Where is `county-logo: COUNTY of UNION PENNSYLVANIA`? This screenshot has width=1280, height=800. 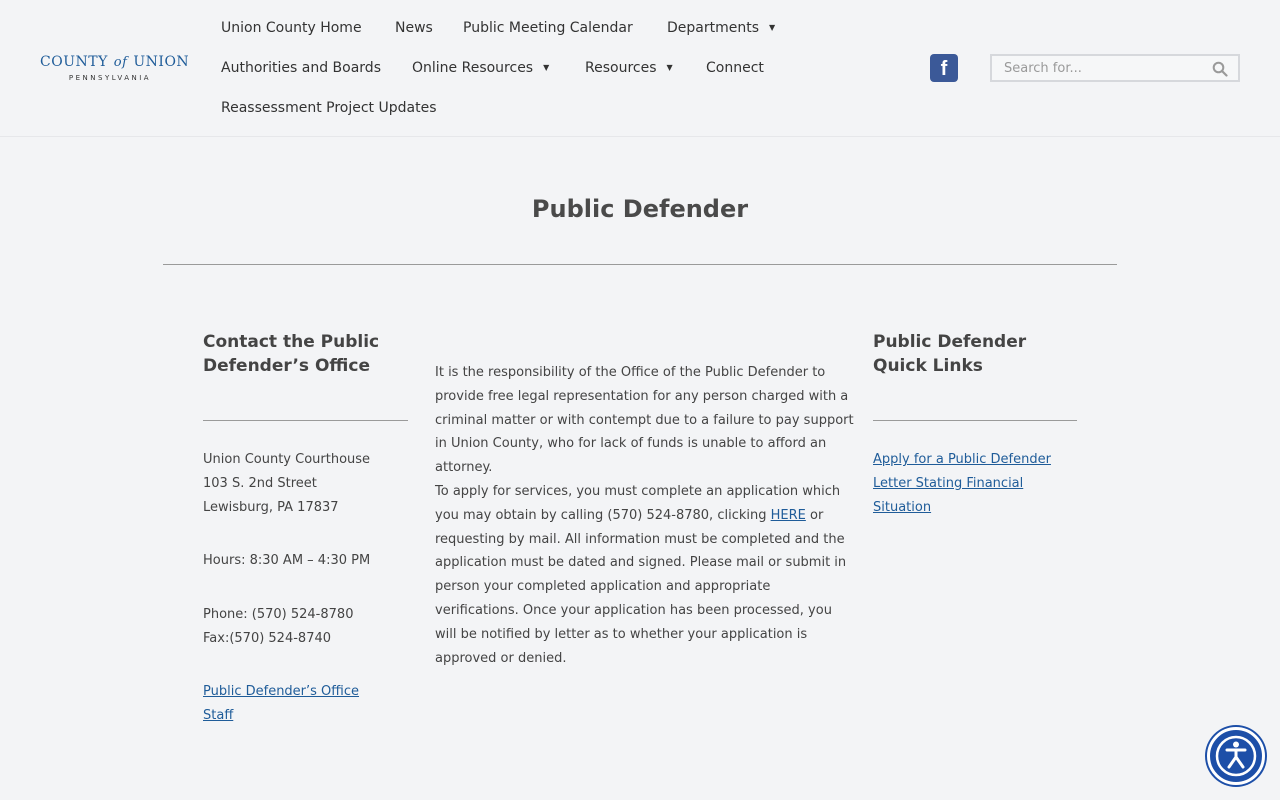
county-logo: COUNTY of UNION PENNSYLVANIA is located at coordinates (114, 69).